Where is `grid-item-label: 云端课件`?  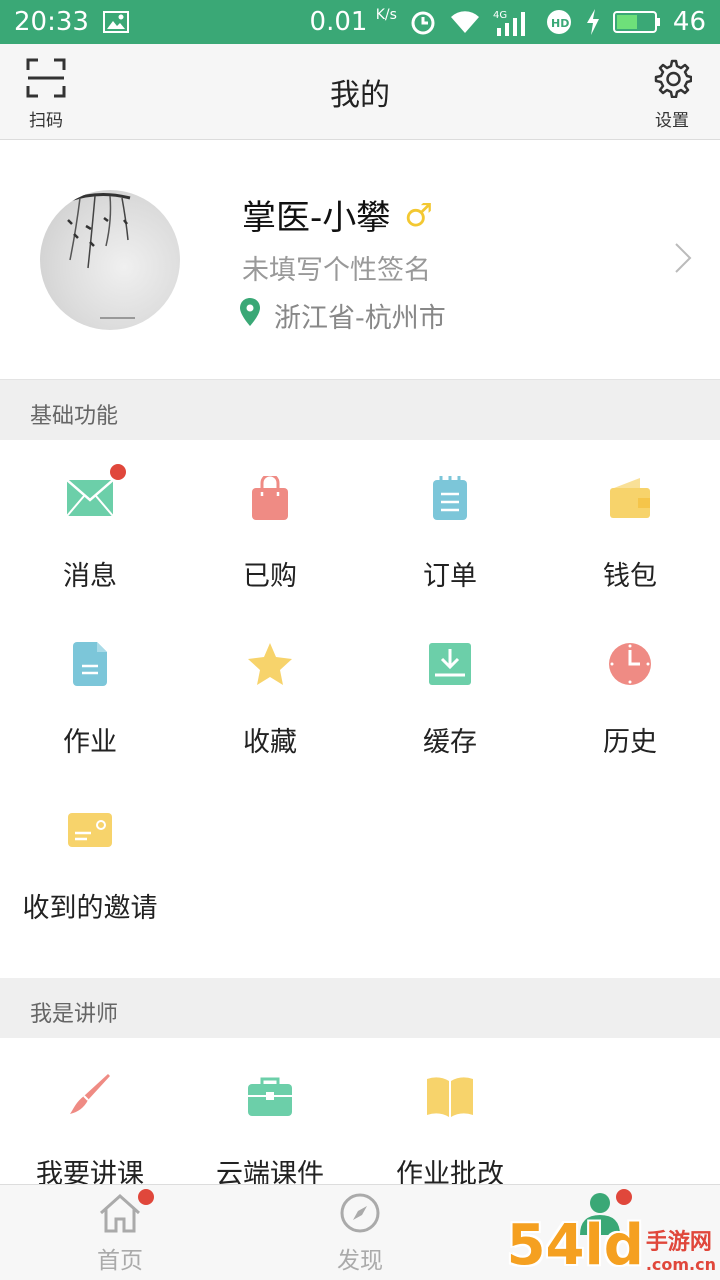 grid-item-label: 云端课件 is located at coordinates (270, 1171).